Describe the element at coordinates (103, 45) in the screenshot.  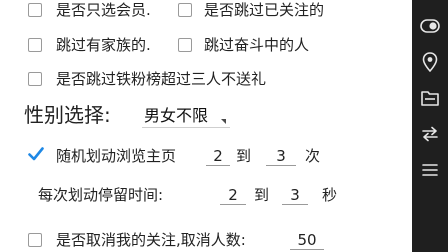
I see `skip-family-label: 跳过有家族的.` at that location.